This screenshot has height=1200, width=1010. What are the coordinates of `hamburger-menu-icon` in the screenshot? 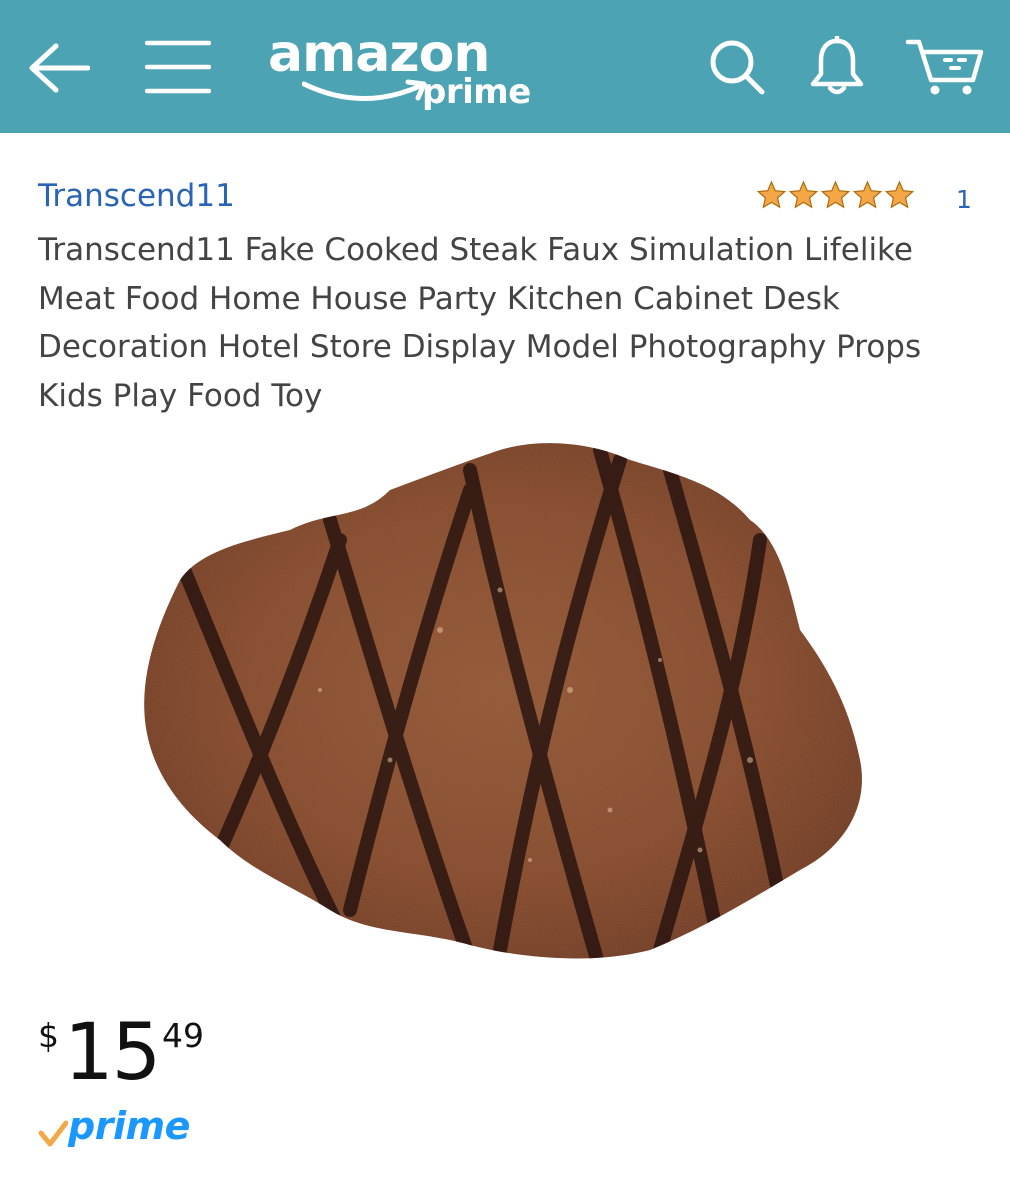 It's located at (178, 67).